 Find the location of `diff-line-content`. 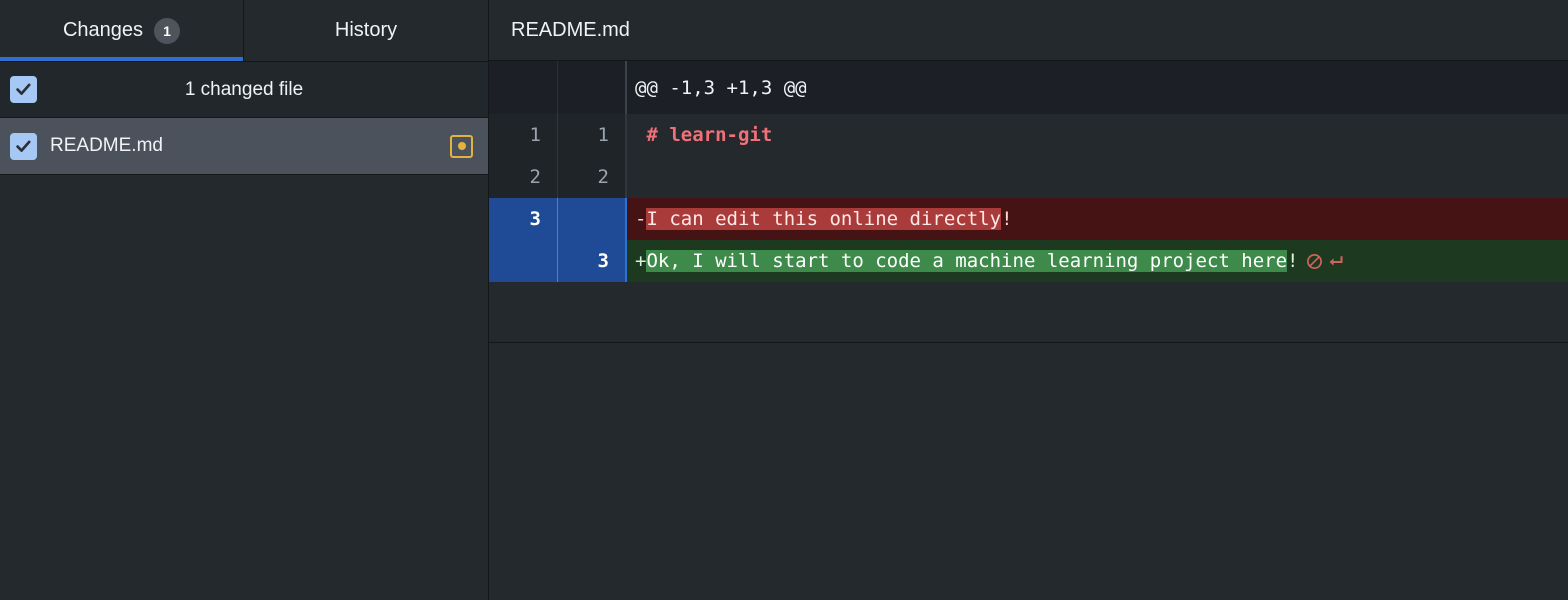

diff-line-content is located at coordinates (1097, 177).